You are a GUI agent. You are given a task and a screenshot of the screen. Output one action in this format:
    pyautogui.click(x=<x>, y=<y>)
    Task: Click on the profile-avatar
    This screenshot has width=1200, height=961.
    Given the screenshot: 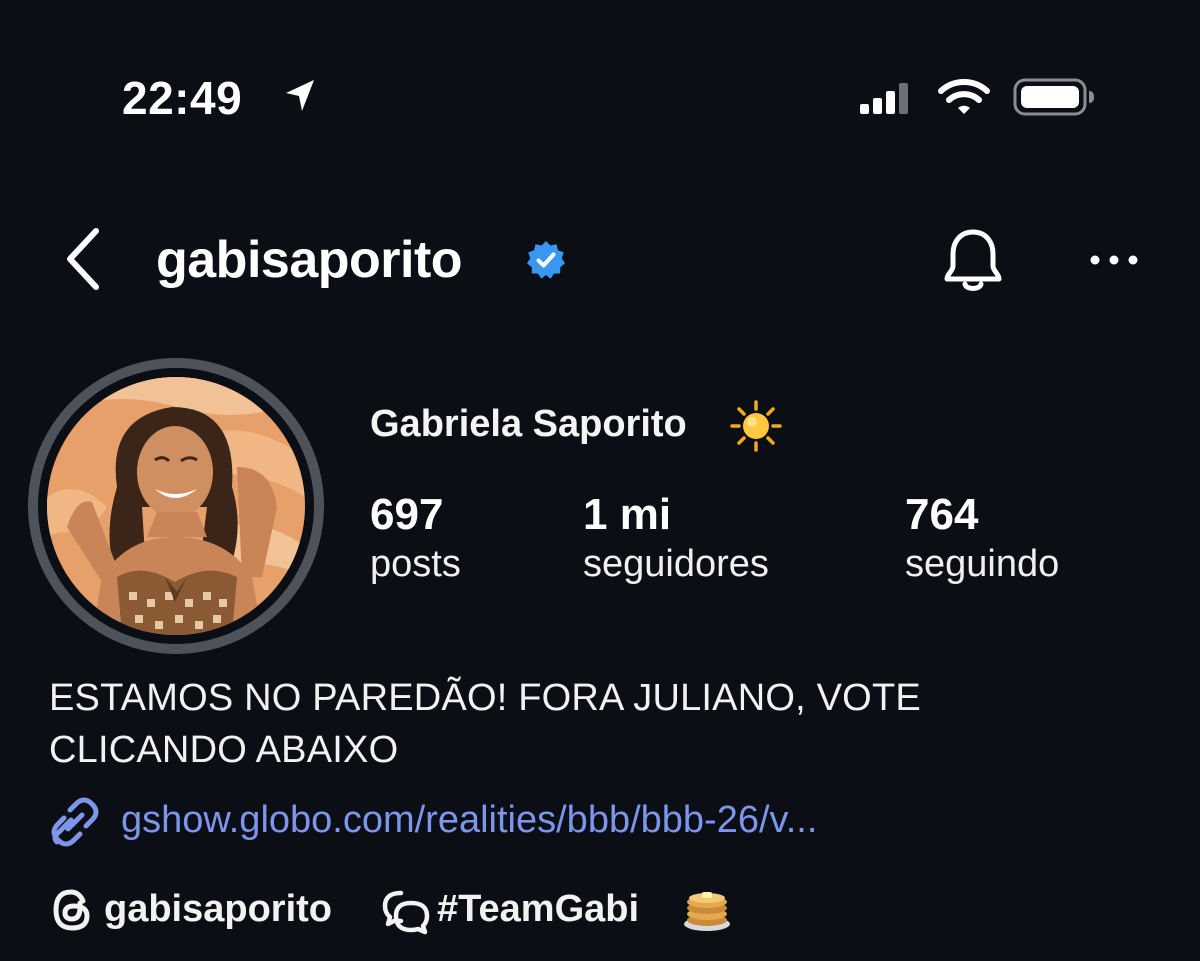 What is the action you would take?
    pyautogui.click(x=176, y=506)
    